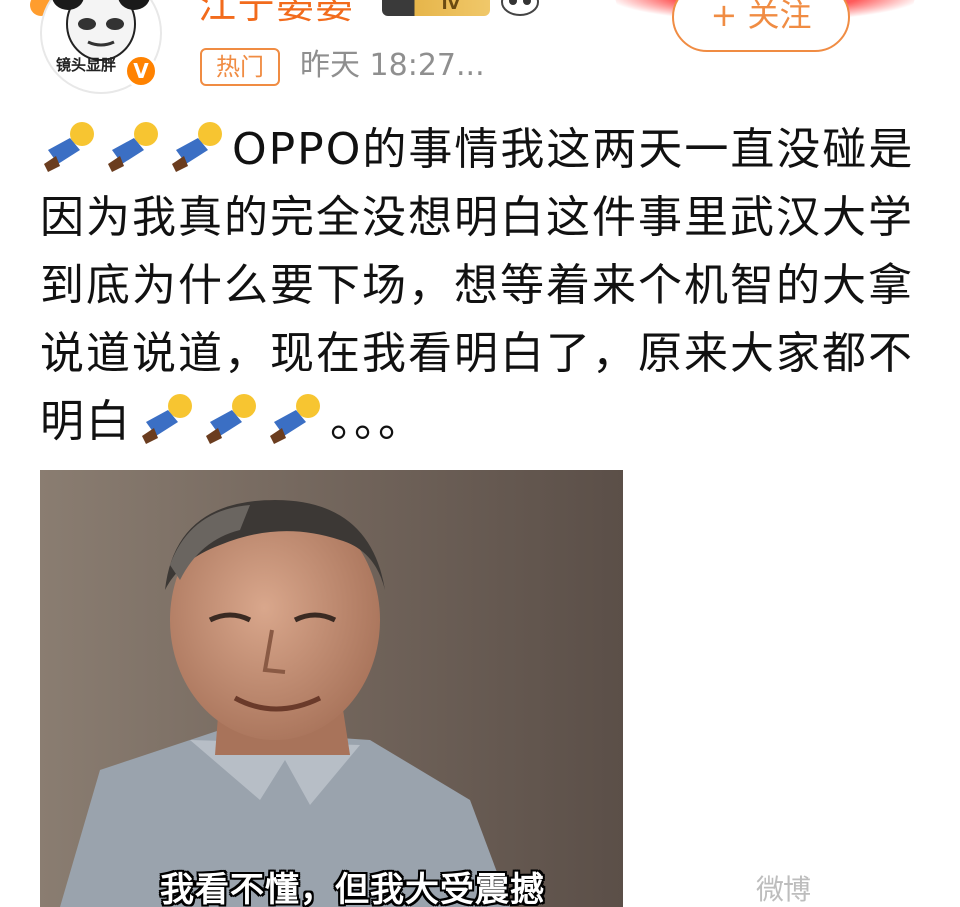 Image resolution: width=960 pixels, height=907 pixels. I want to click on watermark: 微博, so click(783, 889).